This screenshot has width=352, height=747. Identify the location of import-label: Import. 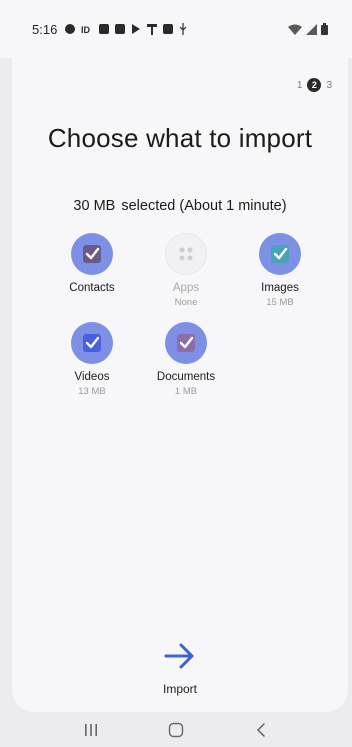
(179, 689).